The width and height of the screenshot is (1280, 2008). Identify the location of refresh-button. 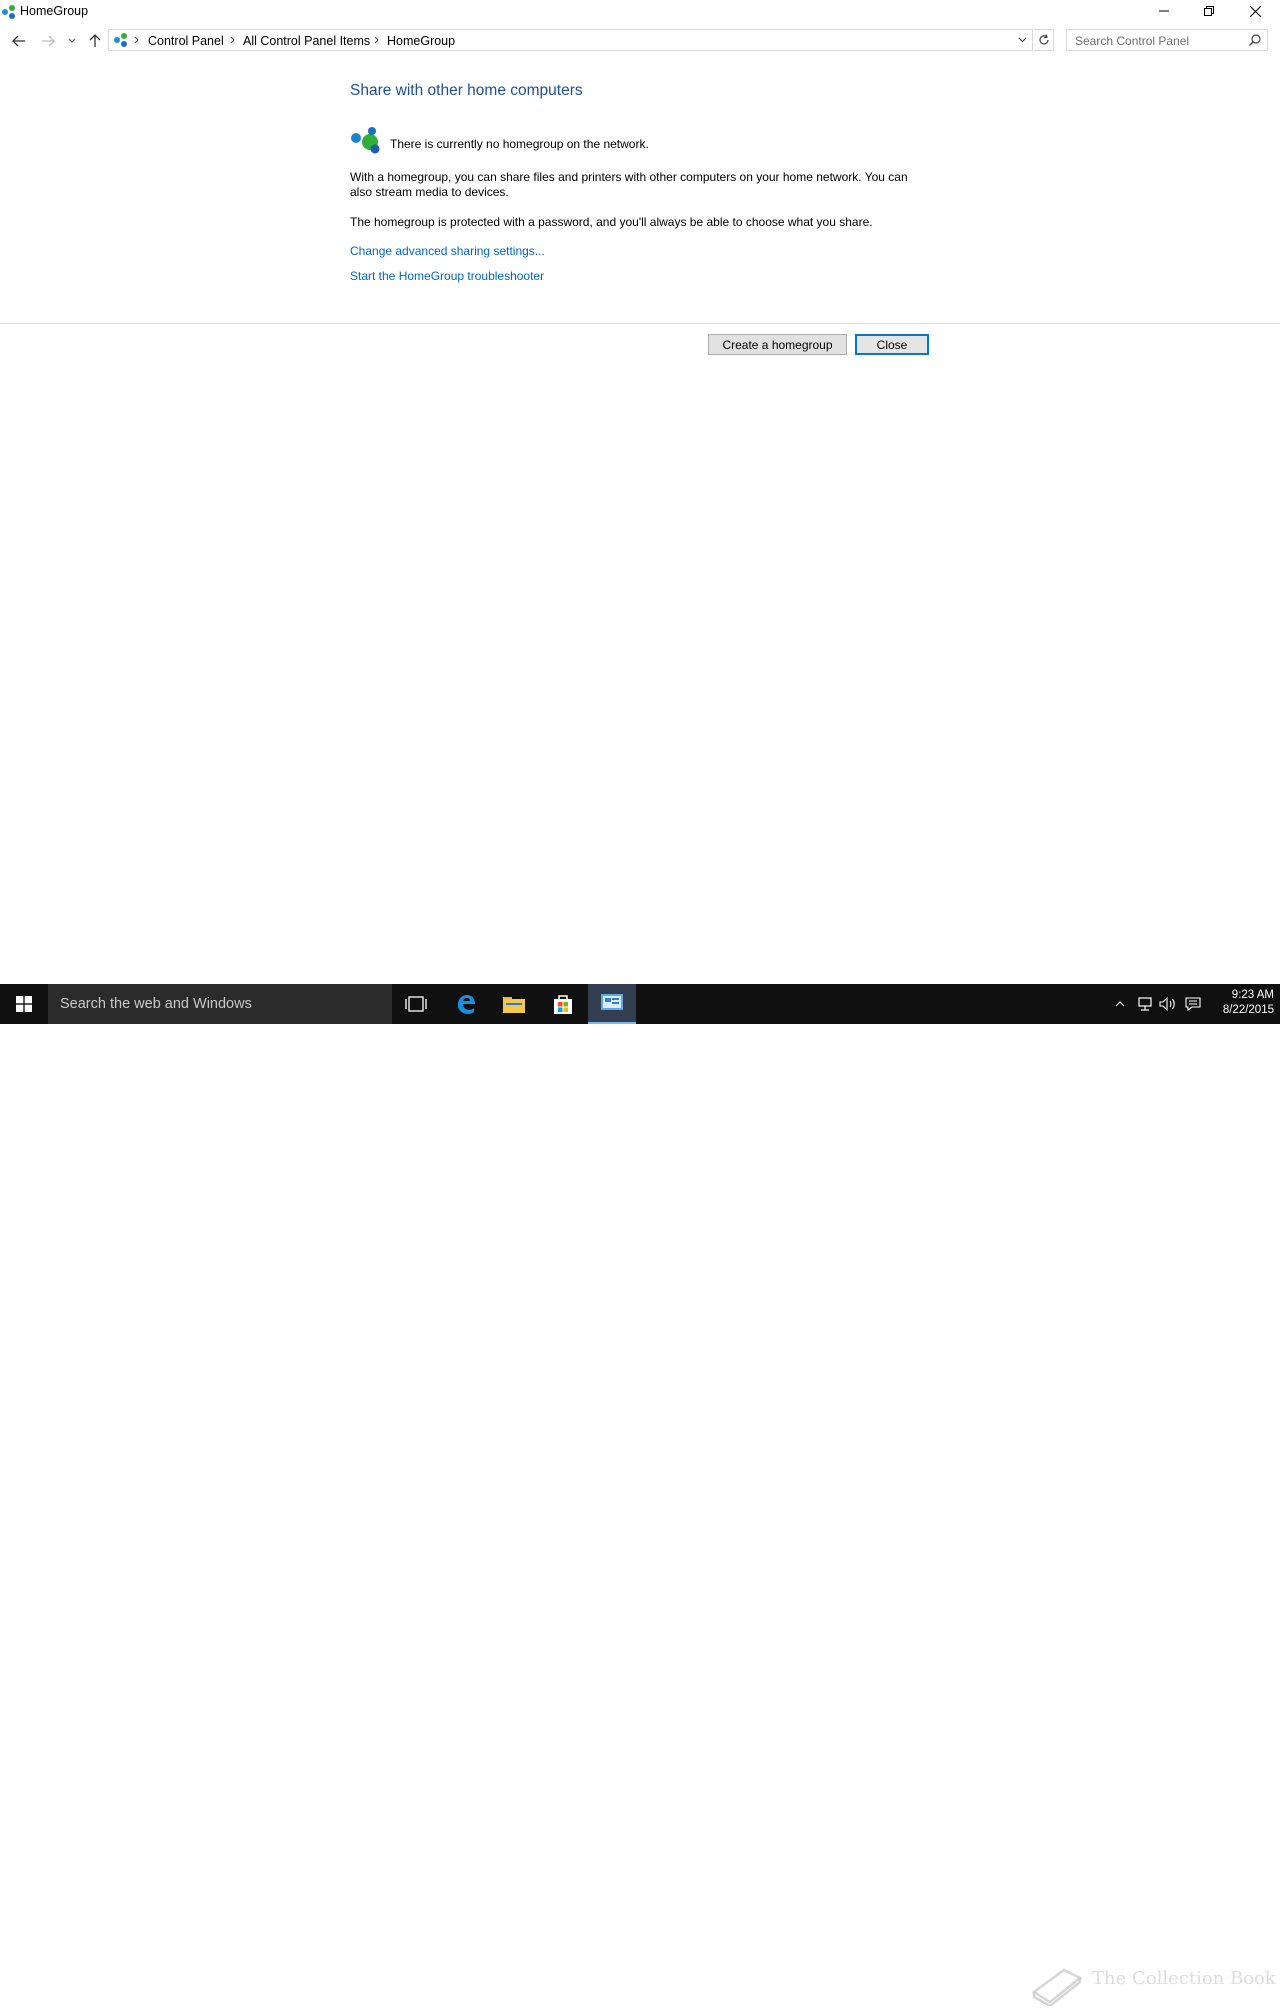
(1044, 40).